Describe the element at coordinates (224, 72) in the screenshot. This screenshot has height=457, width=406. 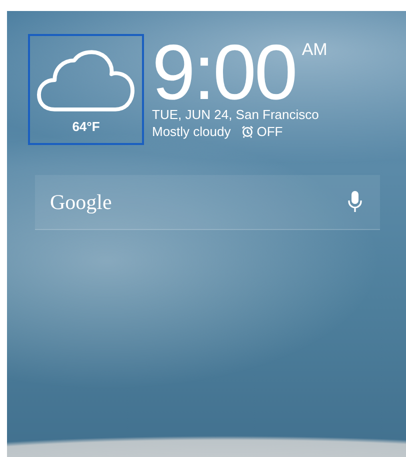
I see `clock-time: 9:00` at that location.